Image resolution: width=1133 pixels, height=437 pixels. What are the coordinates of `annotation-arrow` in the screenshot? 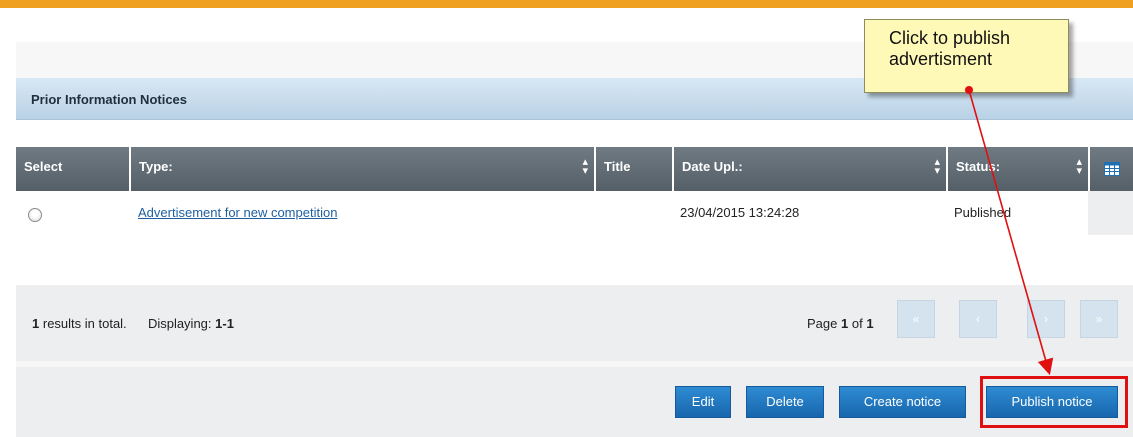 It's located at (1009, 231).